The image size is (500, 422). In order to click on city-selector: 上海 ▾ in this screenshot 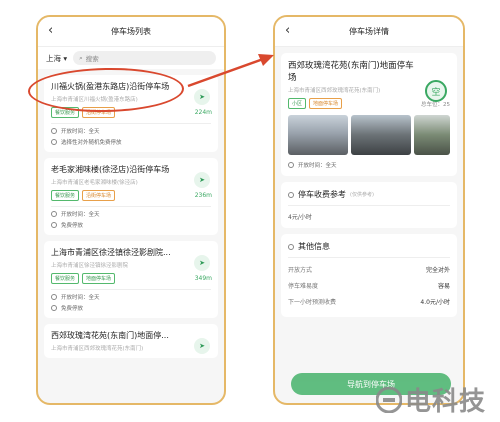, I will do `click(56, 58)`.